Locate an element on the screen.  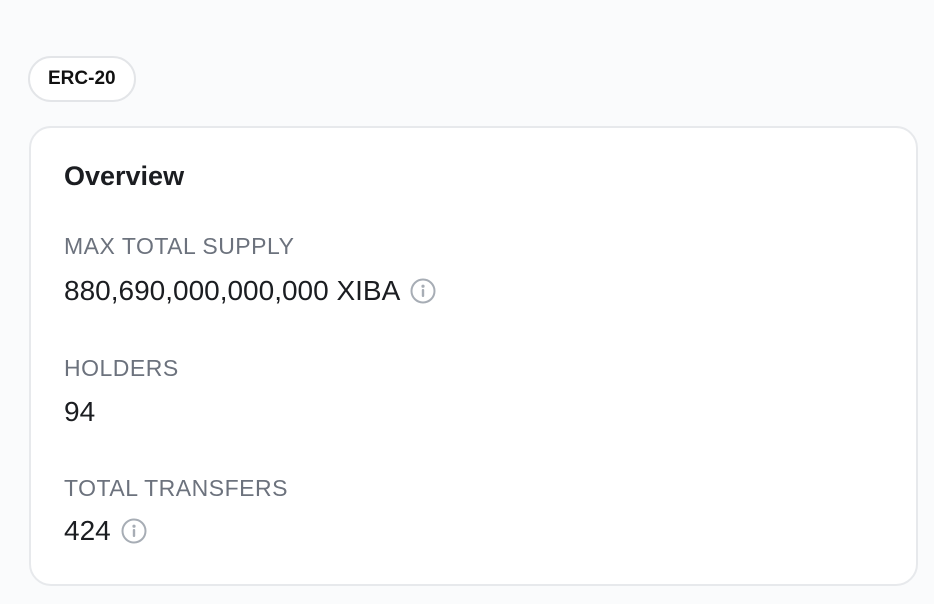
total-transfers-value: 424 is located at coordinates (87, 530).